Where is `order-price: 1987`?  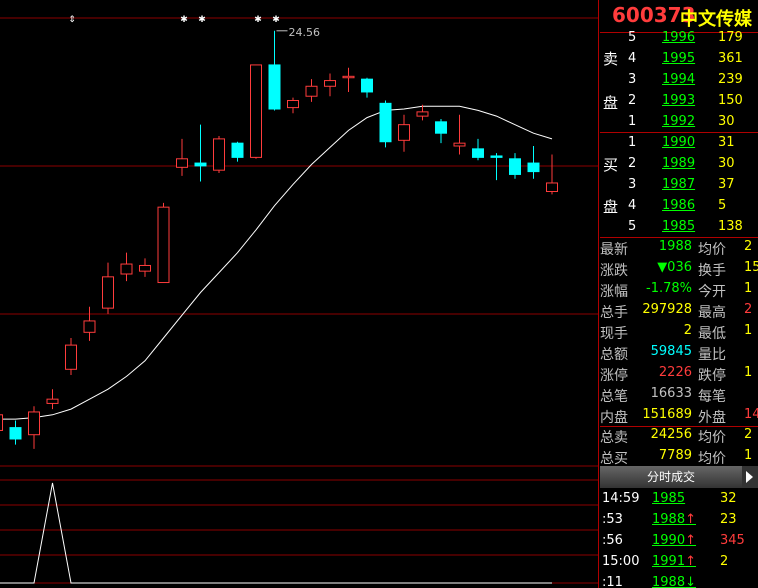 order-price: 1987 is located at coordinates (678, 184).